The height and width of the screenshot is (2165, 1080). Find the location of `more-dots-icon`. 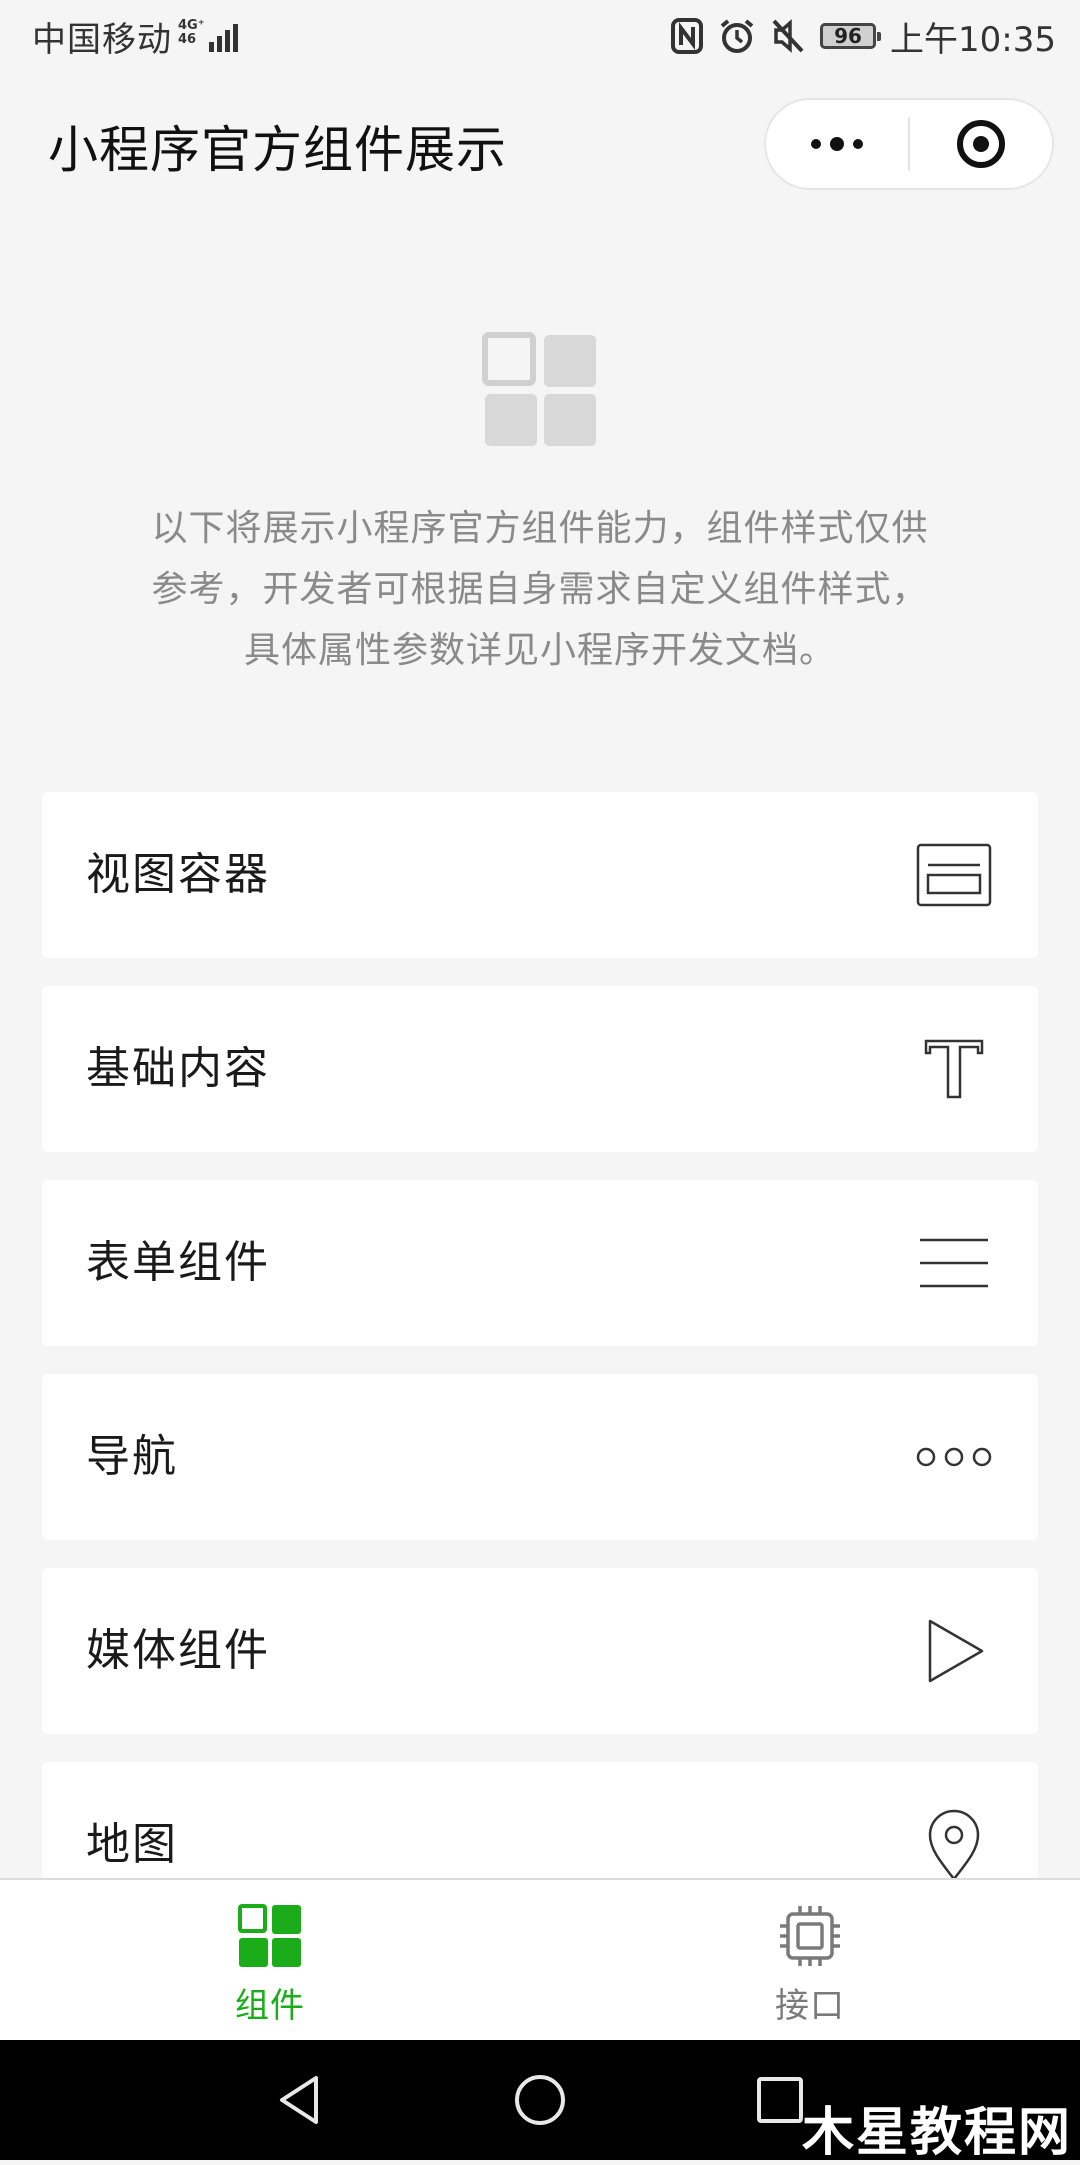

more-dots-icon is located at coordinates (837, 144).